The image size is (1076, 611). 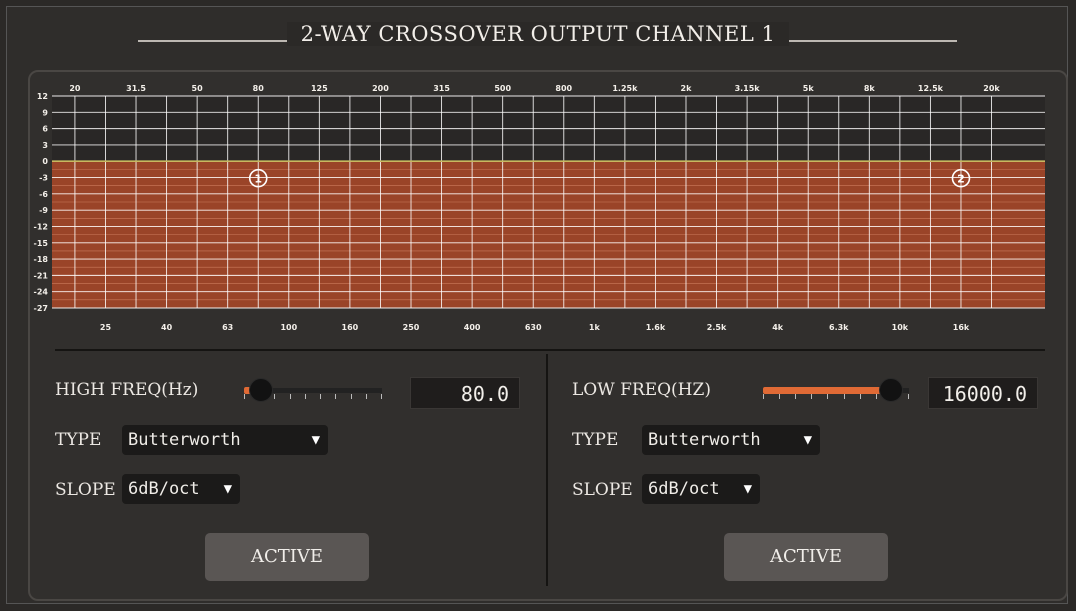 What do you see at coordinates (472, 327) in the screenshot?
I see `bottom-freq-label: 400` at bounding box center [472, 327].